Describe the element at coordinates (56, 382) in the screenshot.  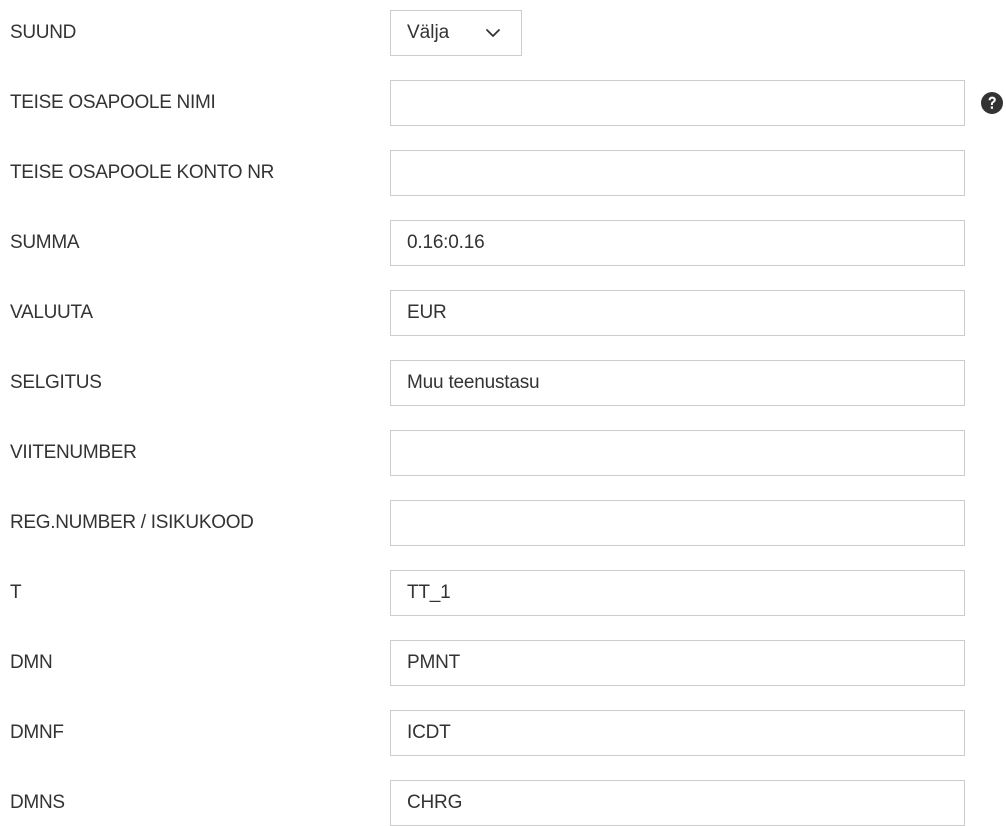
I see `description-label: SELGITUS` at that location.